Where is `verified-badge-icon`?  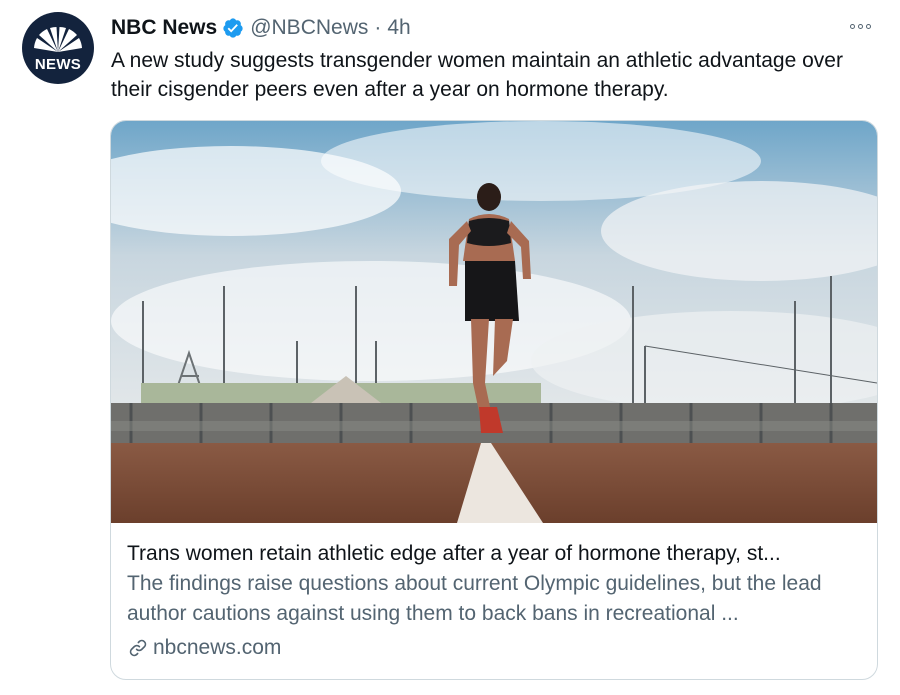 verified-badge-icon is located at coordinates (233, 28).